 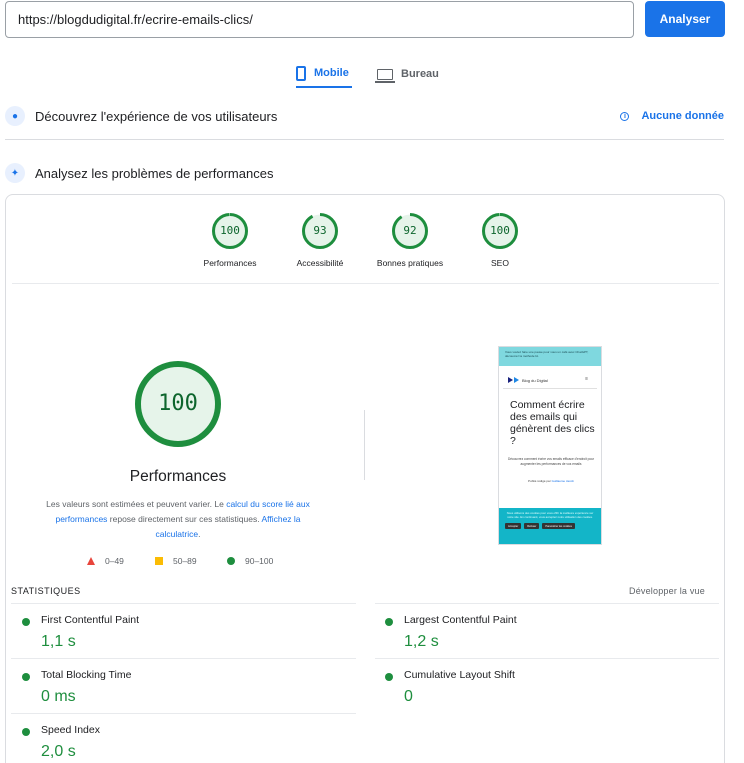 What do you see at coordinates (410, 240) in the screenshot?
I see `score-gauge-best-practices: 92 Bonnes pratiques` at bounding box center [410, 240].